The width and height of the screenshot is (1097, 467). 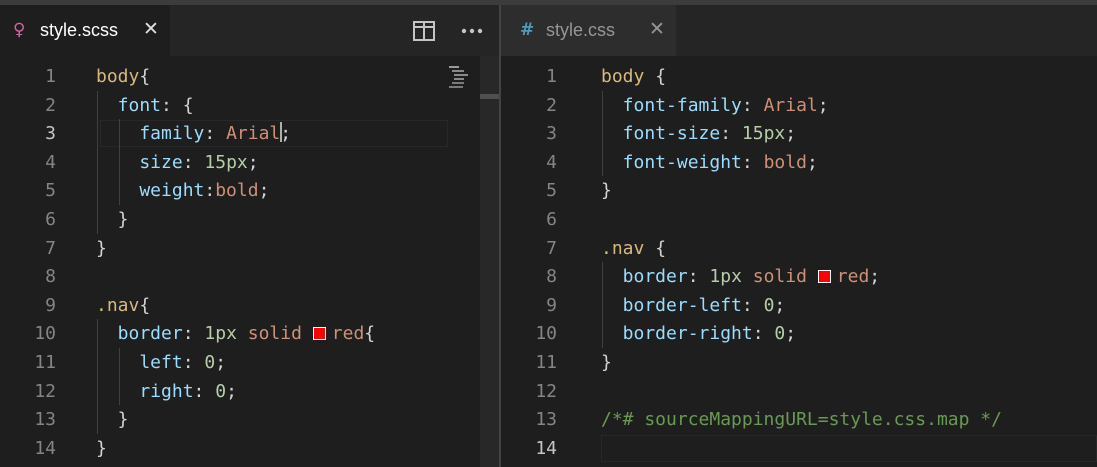 I want to click on code-line: 7 .nav {, so click(x=799, y=248).